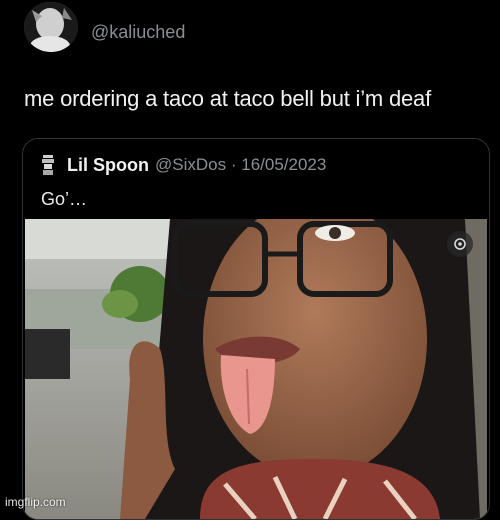 Image resolution: width=500 pixels, height=520 pixels. What do you see at coordinates (460, 244) in the screenshot?
I see `media-settings-icon` at bounding box center [460, 244].